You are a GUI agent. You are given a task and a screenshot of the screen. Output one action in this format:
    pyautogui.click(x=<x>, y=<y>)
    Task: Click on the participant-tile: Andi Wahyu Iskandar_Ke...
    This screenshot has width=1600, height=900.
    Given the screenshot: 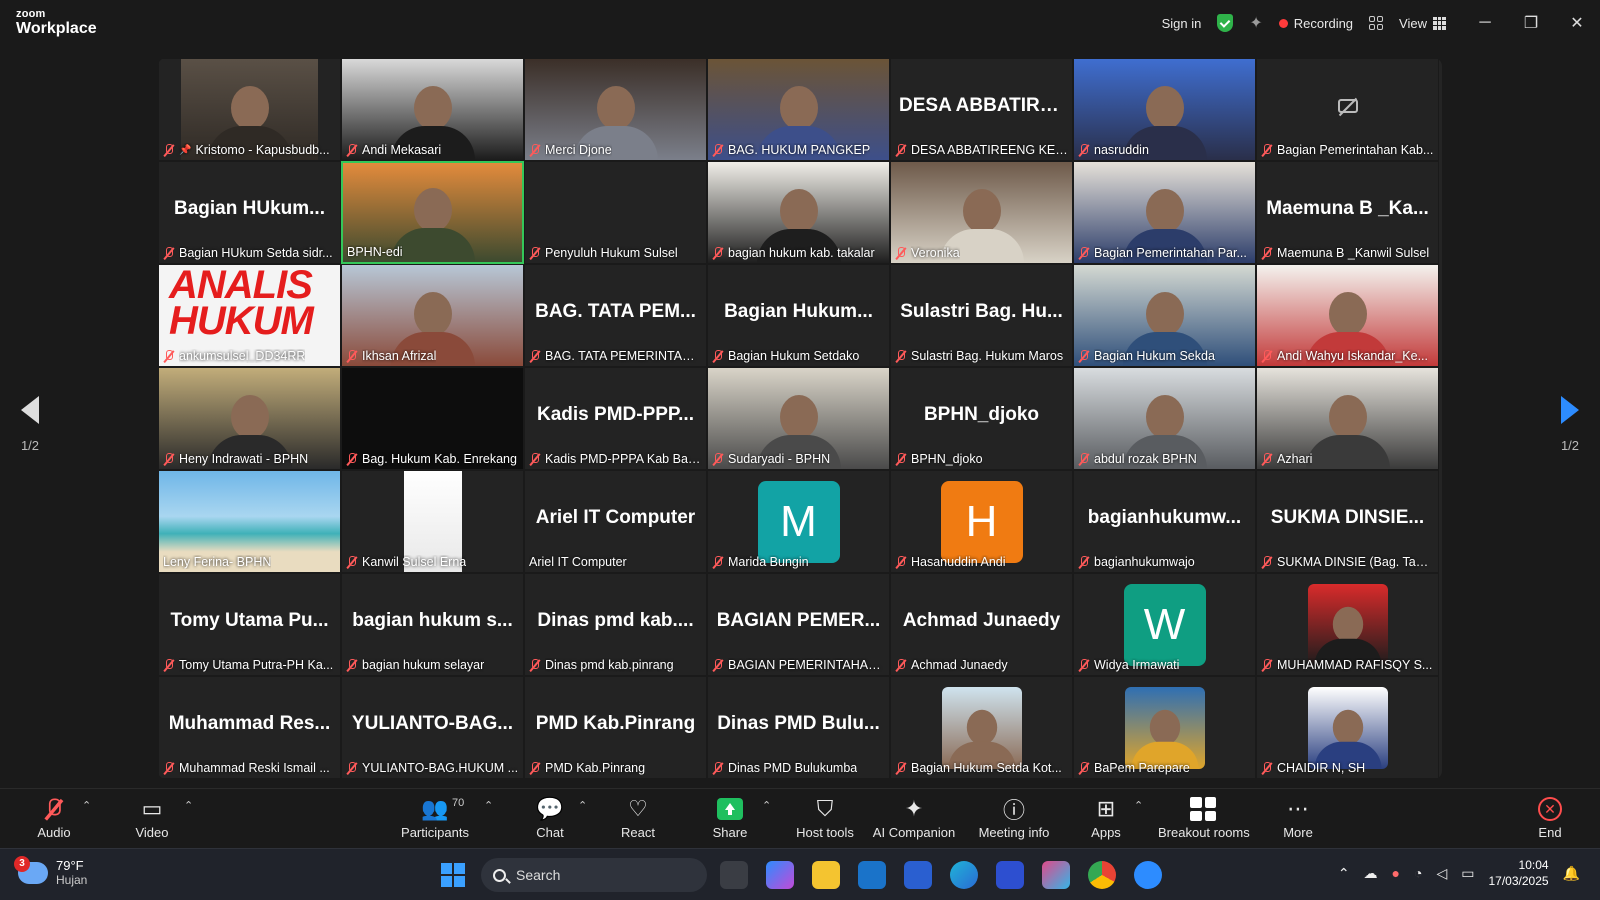 What is the action you would take?
    pyautogui.click(x=1347, y=315)
    